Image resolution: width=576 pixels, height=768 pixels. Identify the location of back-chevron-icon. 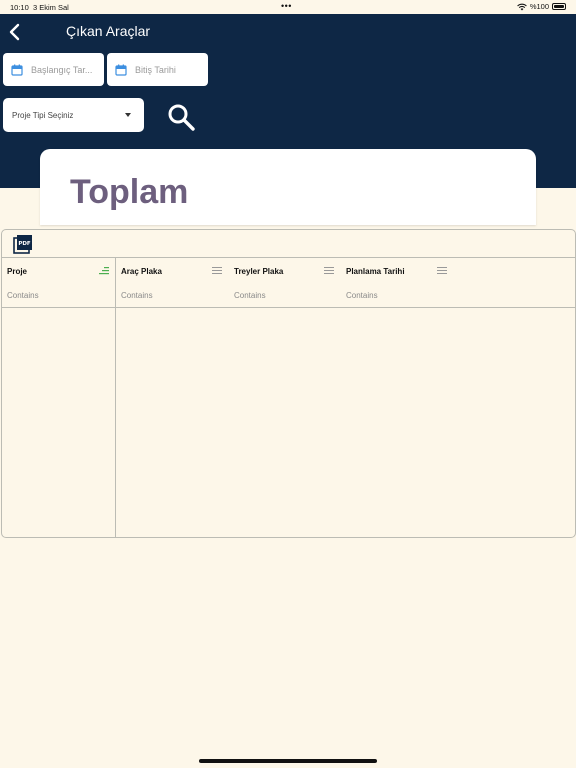
(15, 32).